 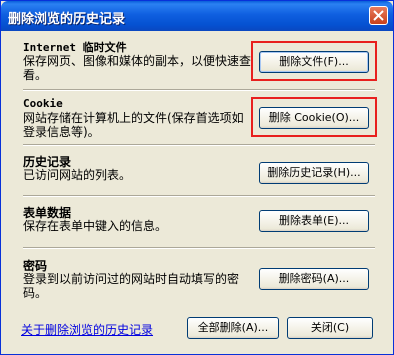 What do you see at coordinates (330, 328) in the screenshot?
I see `close-button: 关闭(C)` at bounding box center [330, 328].